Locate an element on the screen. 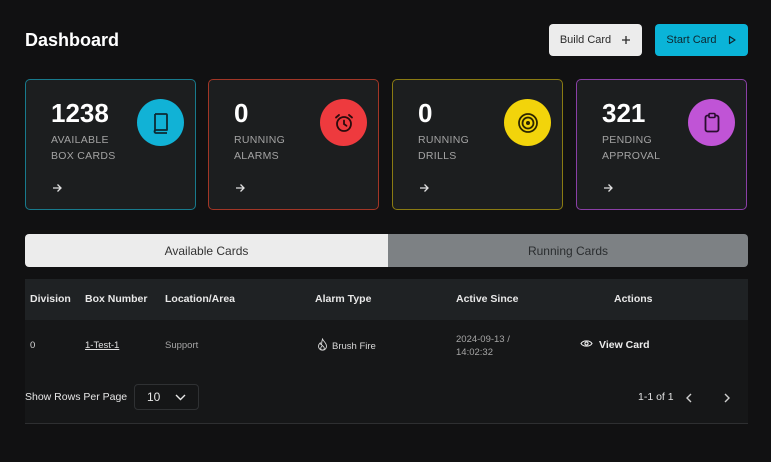 Image resolution: width=771 pixels, height=462 pixels. plus-icon is located at coordinates (626, 40).